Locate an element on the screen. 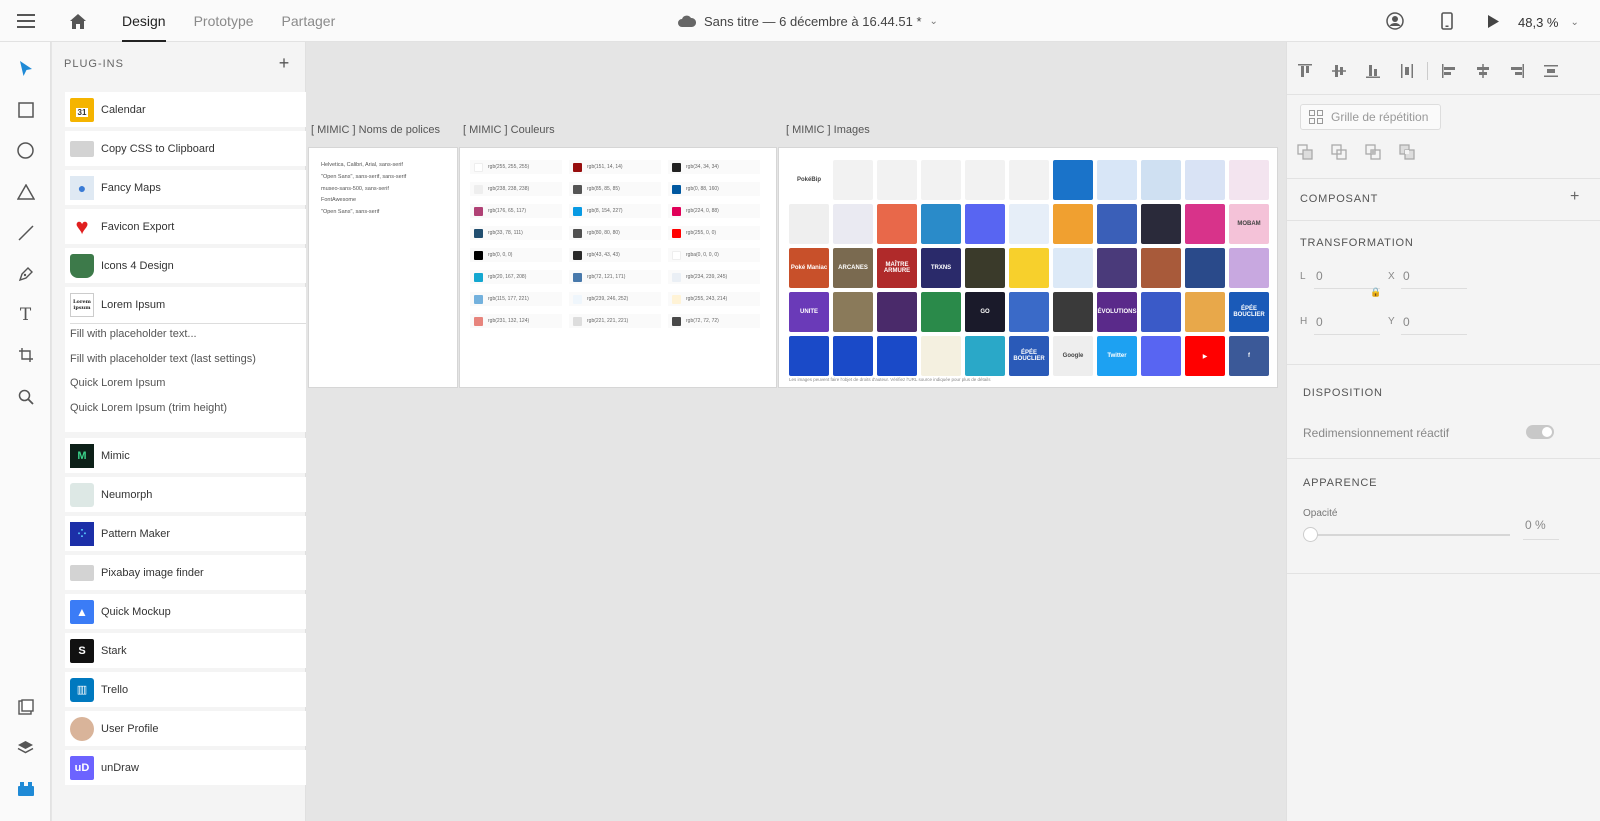 This screenshot has width=1600, height=821. width-input: 0 is located at coordinates (1319, 276).